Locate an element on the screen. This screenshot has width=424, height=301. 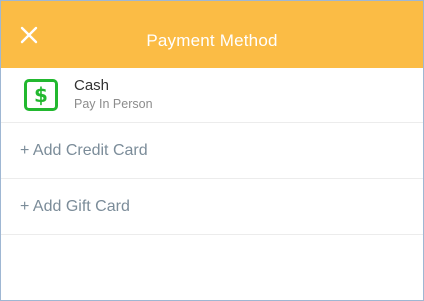
payment-option-name: Cash is located at coordinates (92, 85).